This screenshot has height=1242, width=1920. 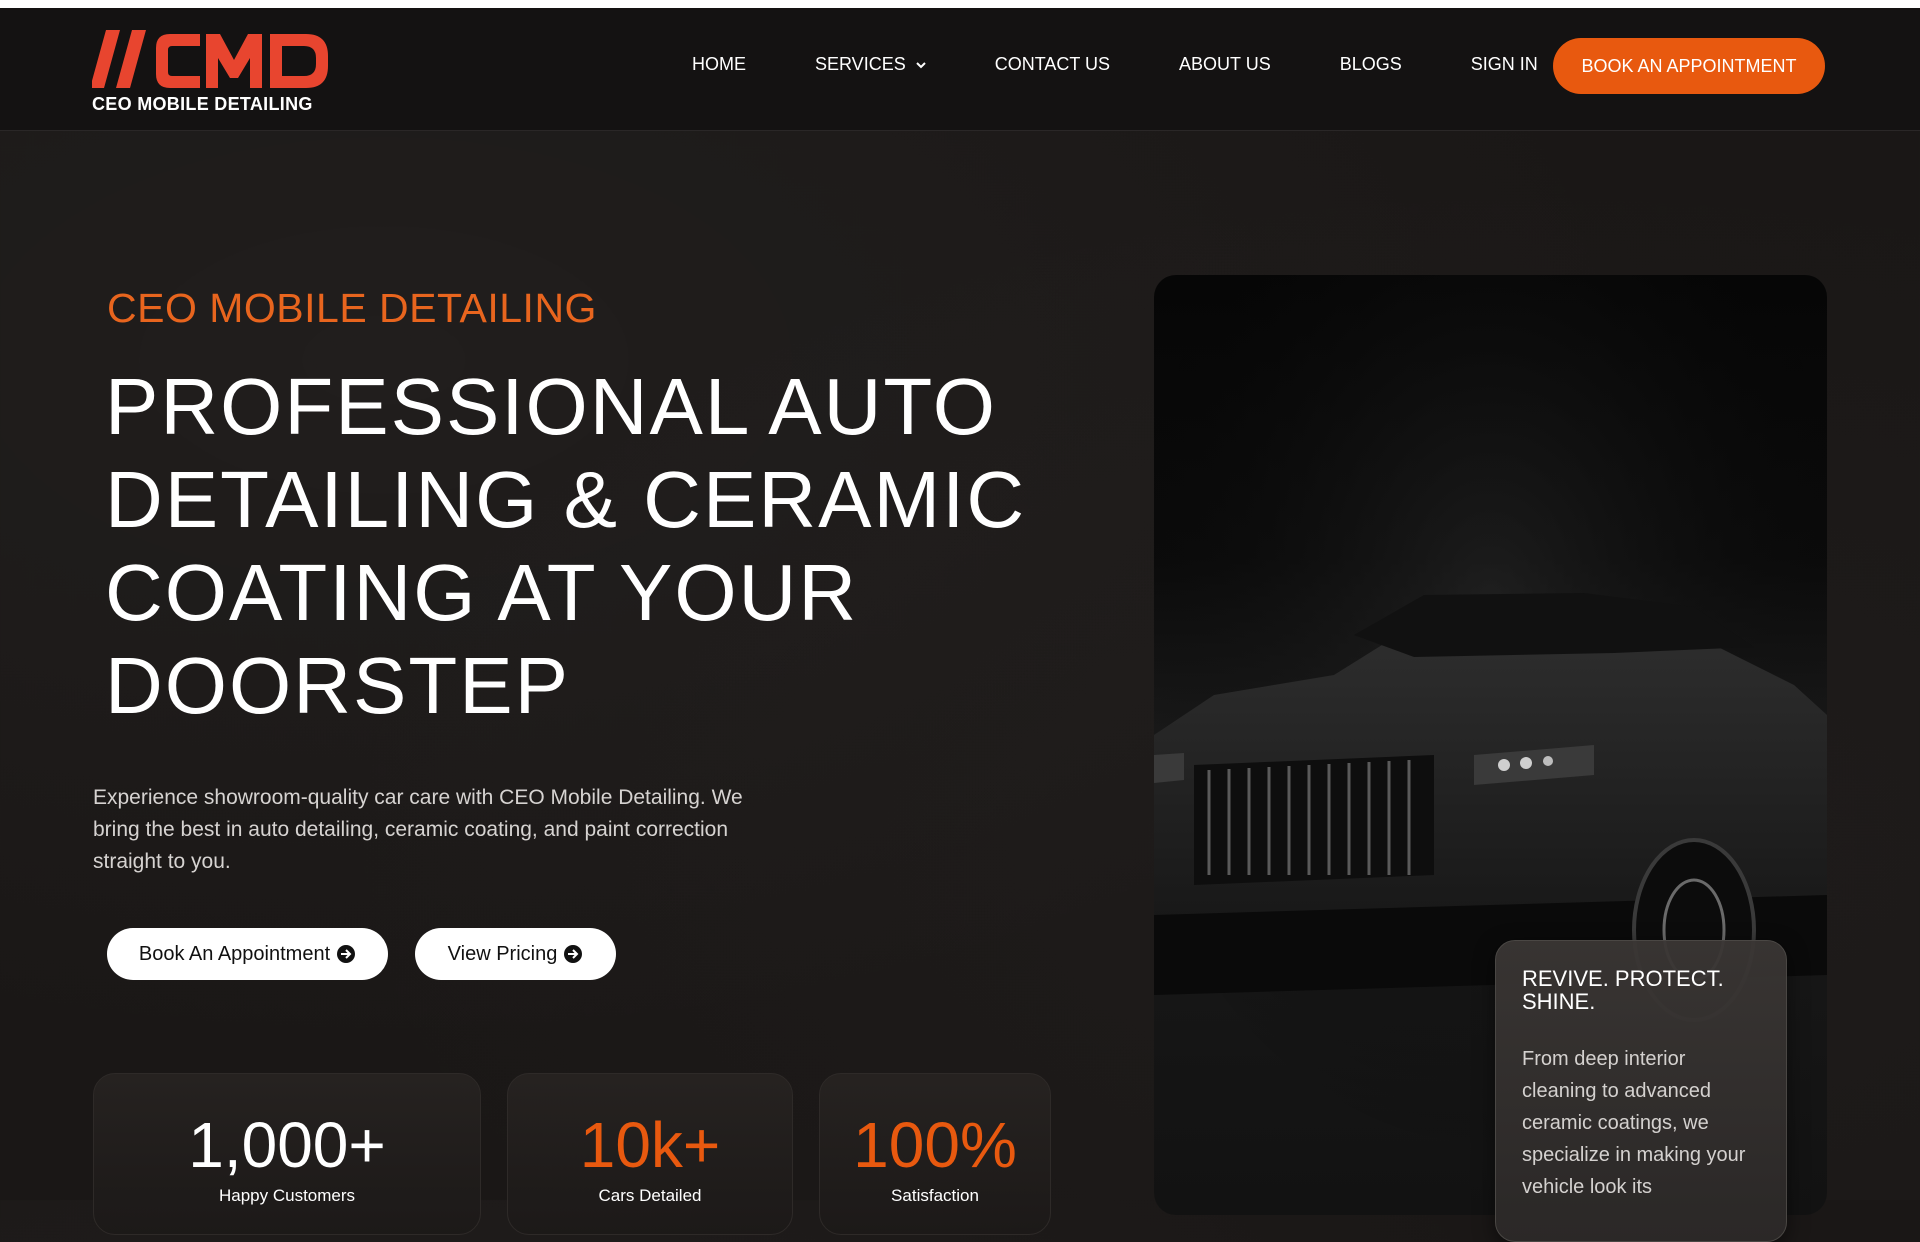 I want to click on nav-sign-in: SIGN IN, so click(x=1504, y=64).